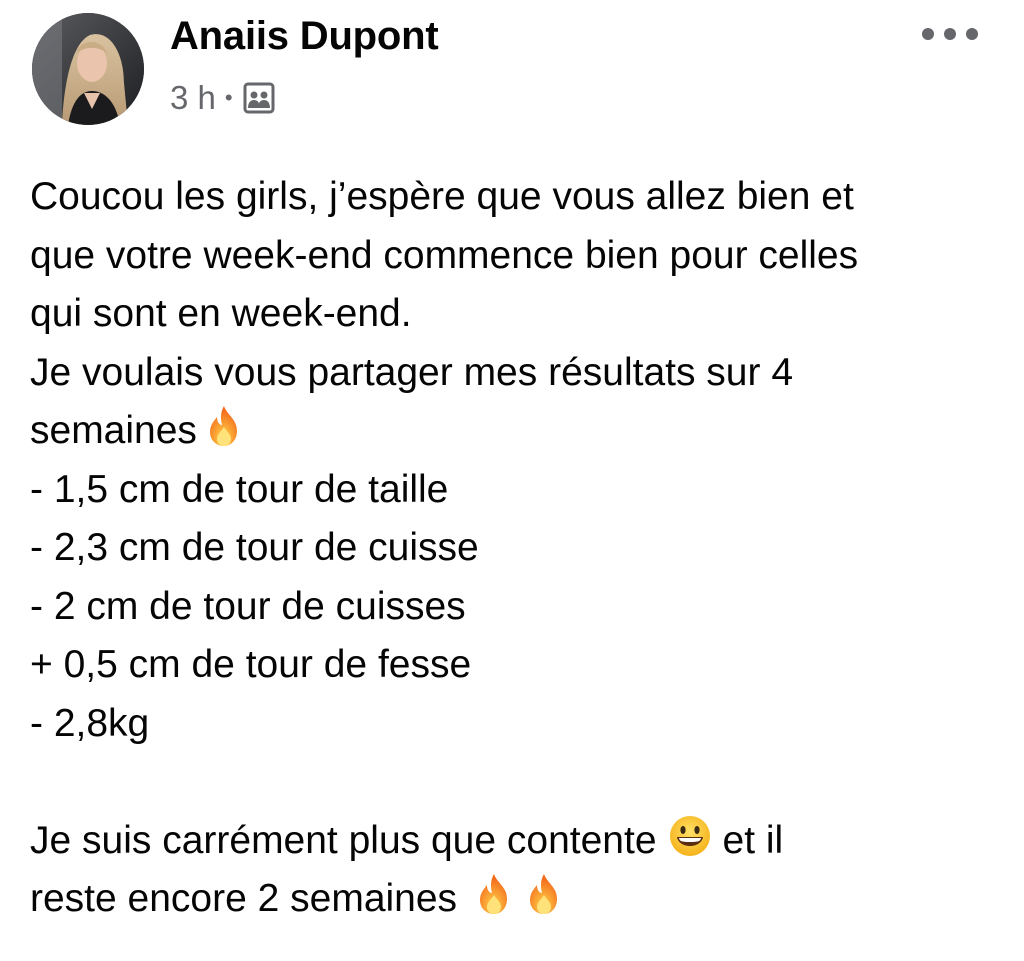 The height and width of the screenshot is (961, 1024). Describe the element at coordinates (113, 430) in the screenshot. I see `post-text-segment: semaines` at that location.